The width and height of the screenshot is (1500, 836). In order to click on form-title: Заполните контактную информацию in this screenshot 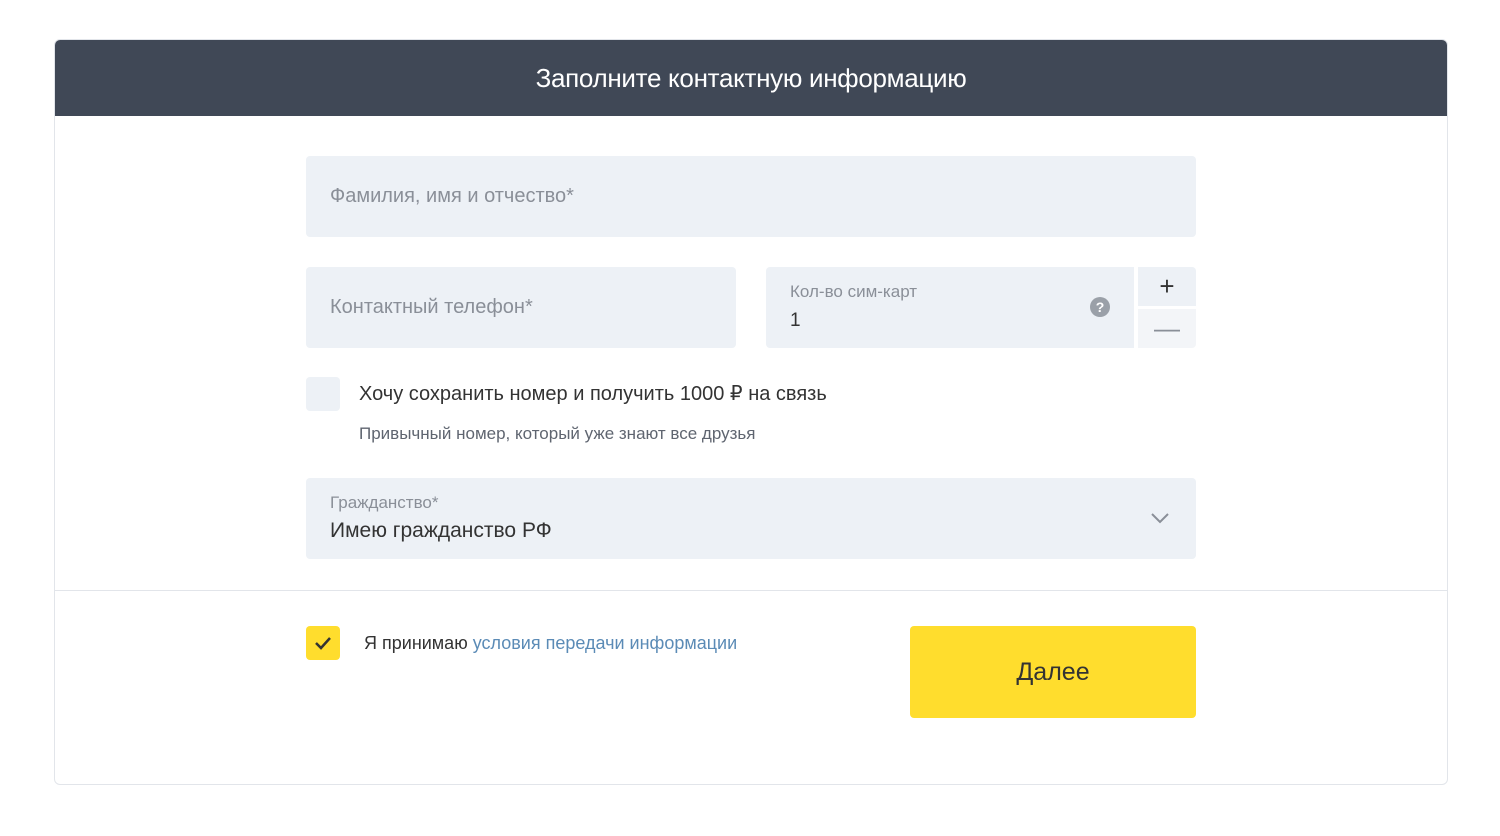, I will do `click(751, 77)`.